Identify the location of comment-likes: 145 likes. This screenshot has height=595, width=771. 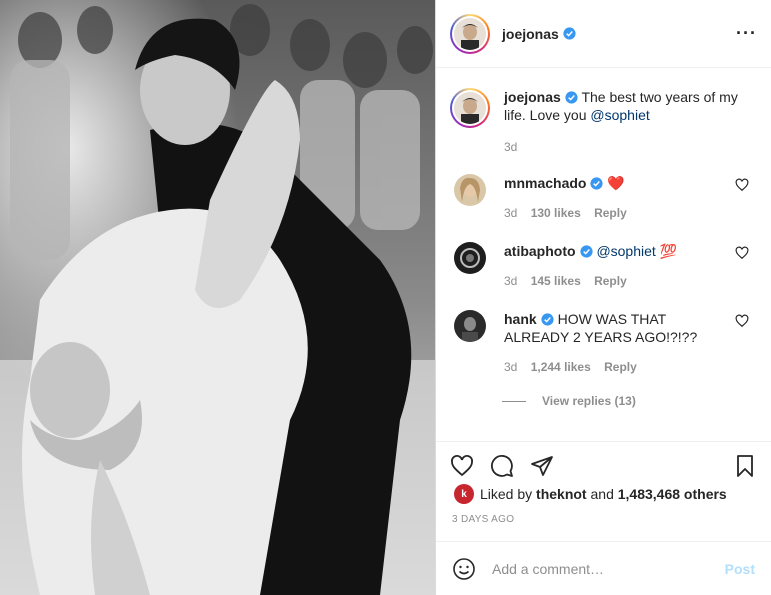
(556, 281).